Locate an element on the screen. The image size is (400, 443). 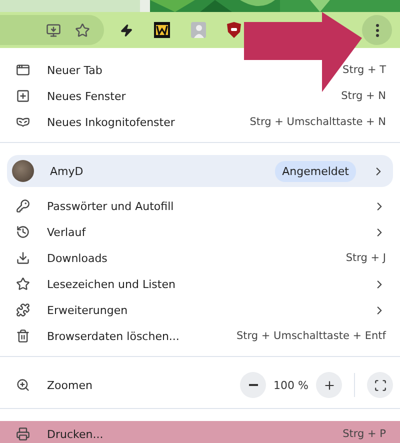
menu-item: Neuer Tab Strg + T is located at coordinates (200, 70).